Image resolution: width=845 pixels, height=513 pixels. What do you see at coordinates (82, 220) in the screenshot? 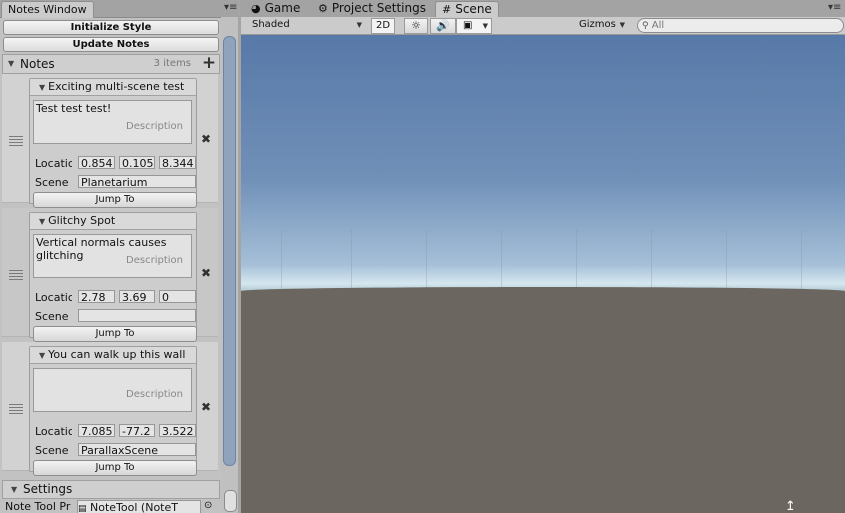
I see `note-title-text: Glitchy Spot` at bounding box center [82, 220].